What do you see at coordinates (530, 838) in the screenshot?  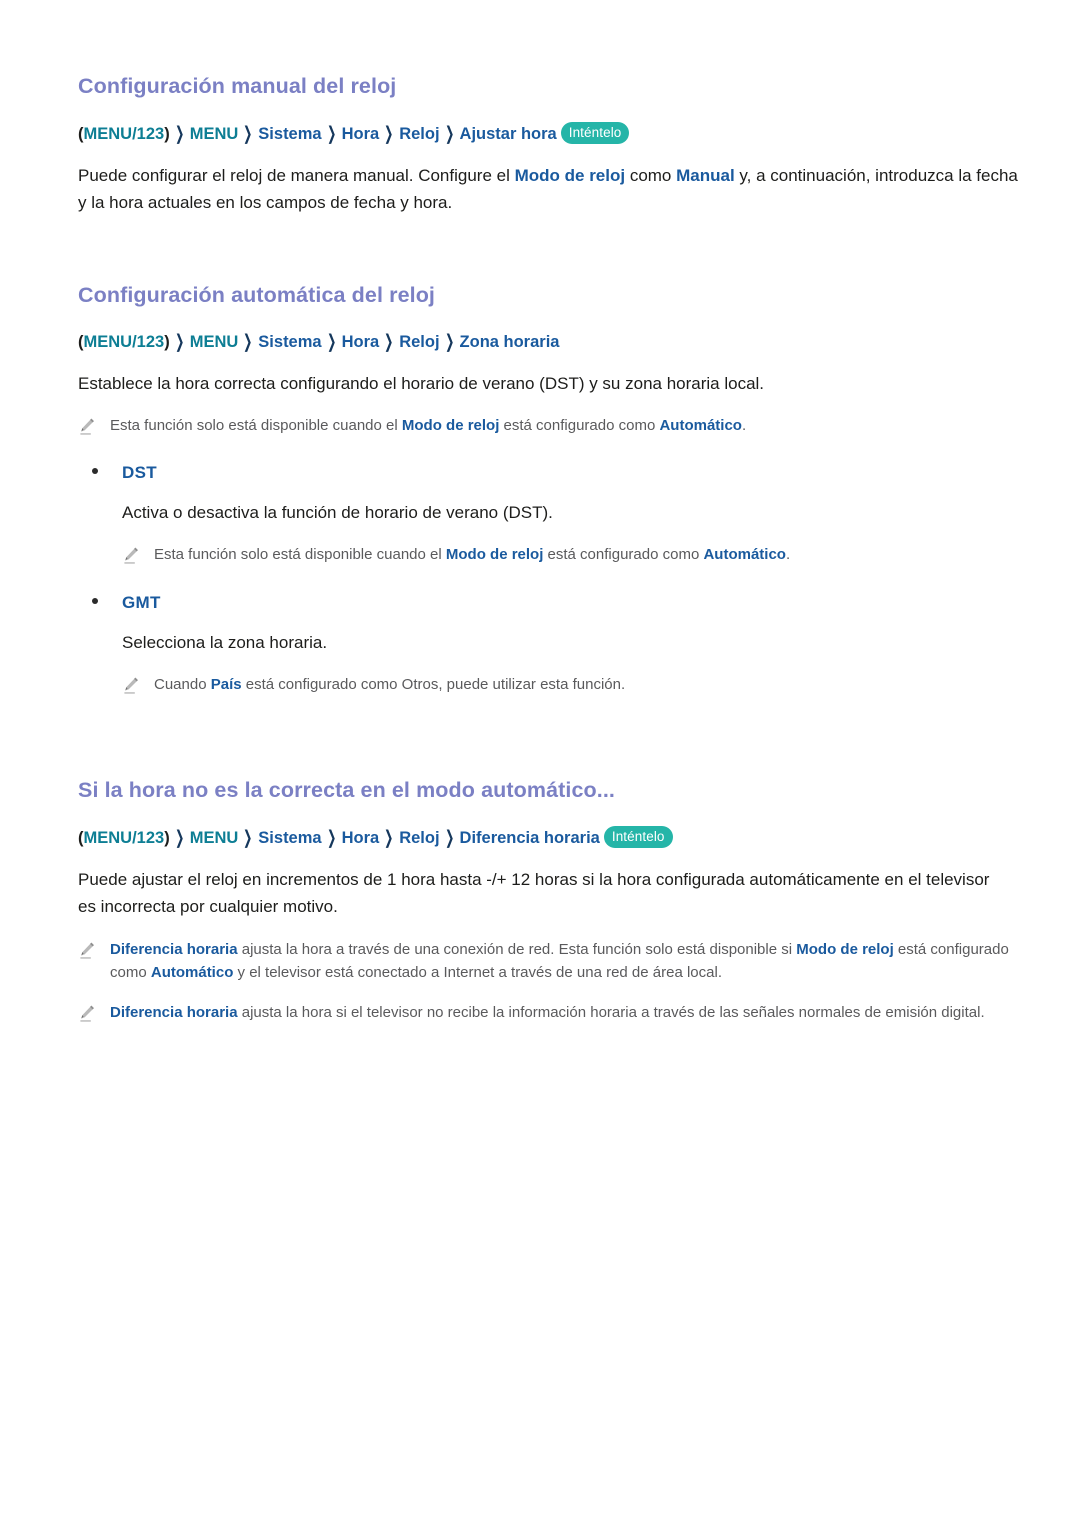 I see `breadcrumb-item-diferencia-horaria: Diferencia horaria` at bounding box center [530, 838].